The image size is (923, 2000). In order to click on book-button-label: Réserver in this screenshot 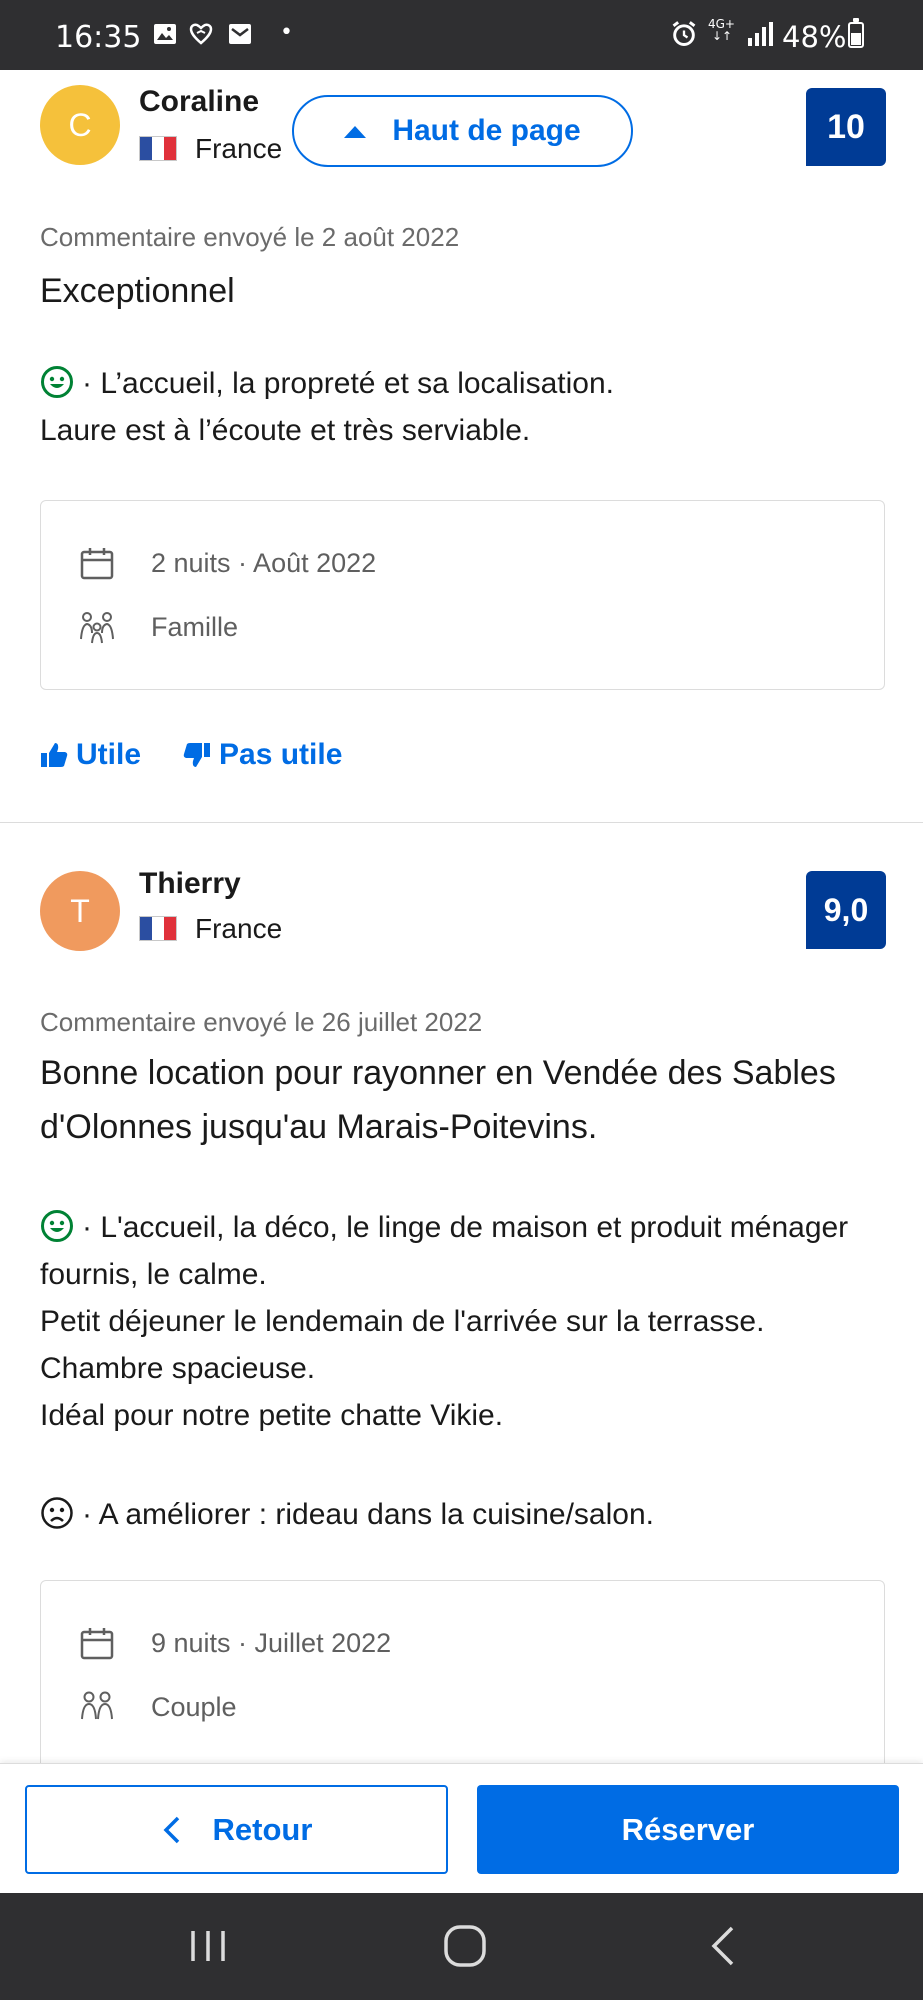, I will do `click(688, 1829)`.